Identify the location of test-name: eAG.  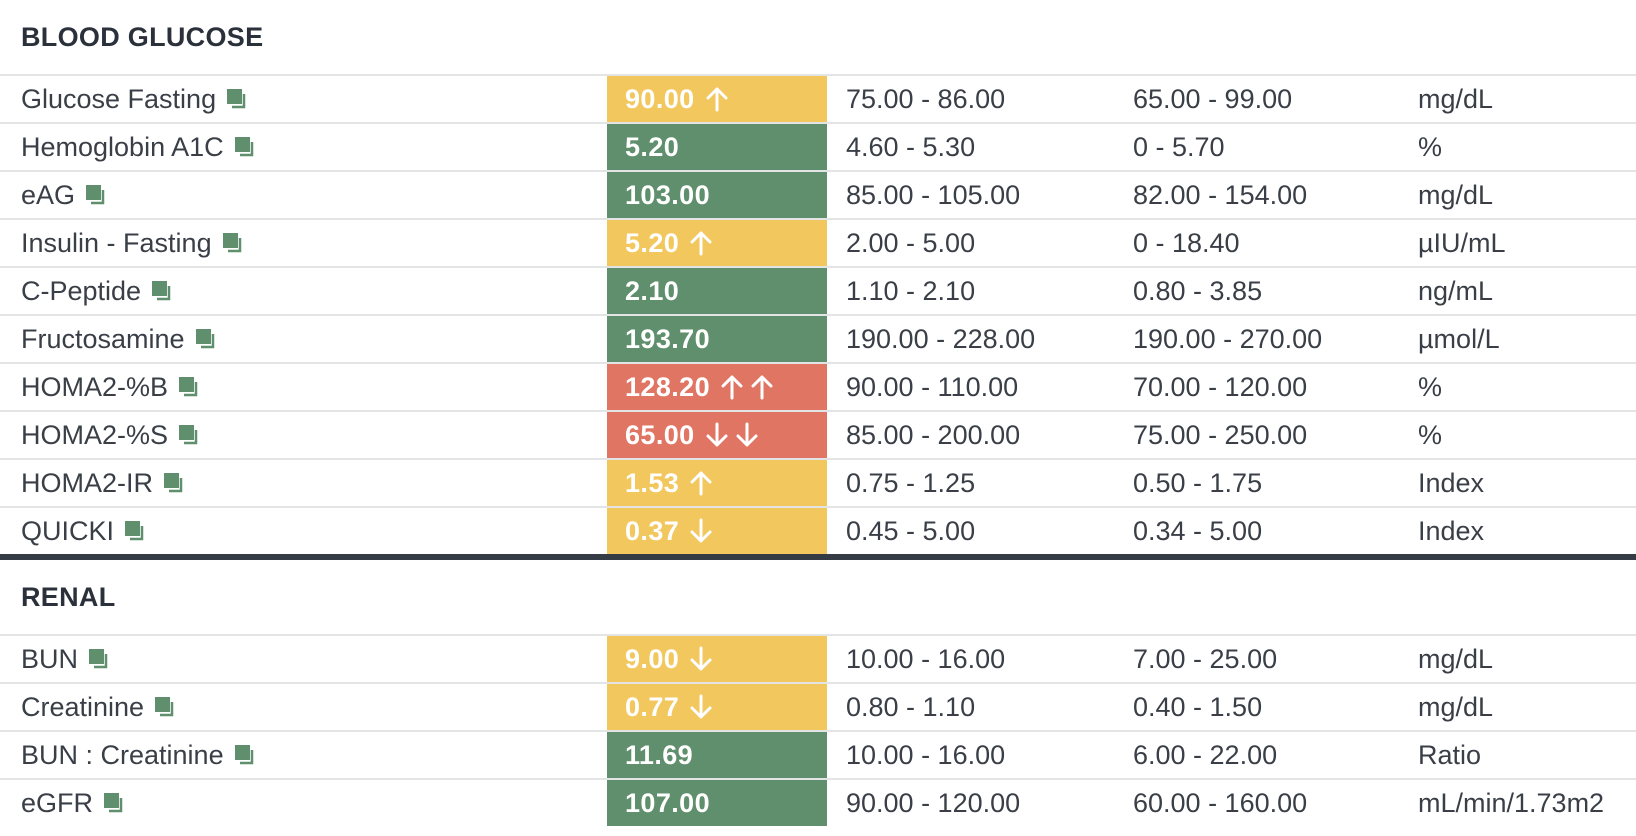
(64, 195).